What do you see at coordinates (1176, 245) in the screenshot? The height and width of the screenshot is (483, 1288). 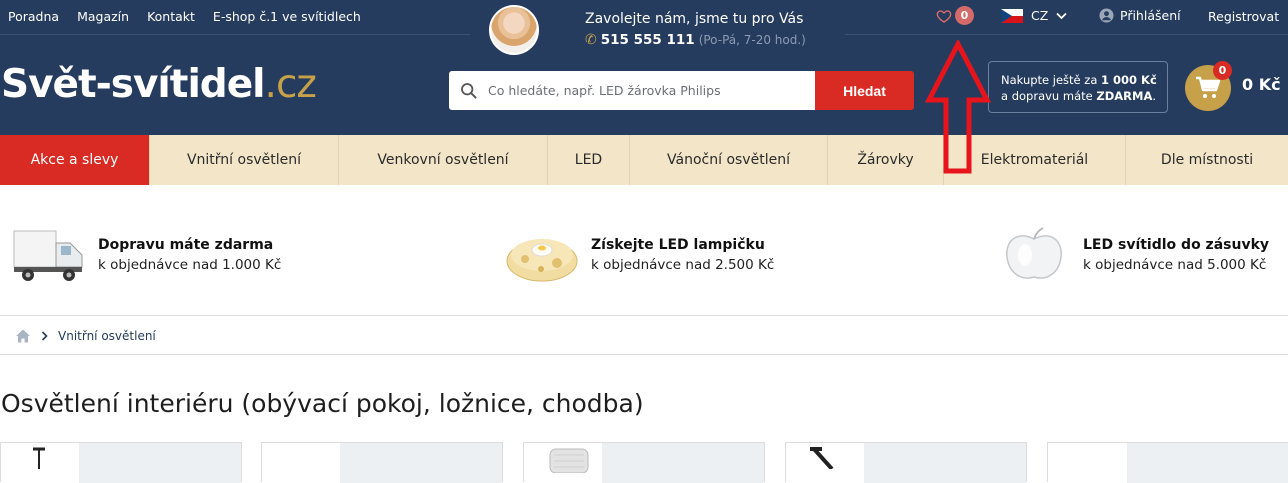 I see `benefit-title: LED svítidlo do zásuvky` at bounding box center [1176, 245].